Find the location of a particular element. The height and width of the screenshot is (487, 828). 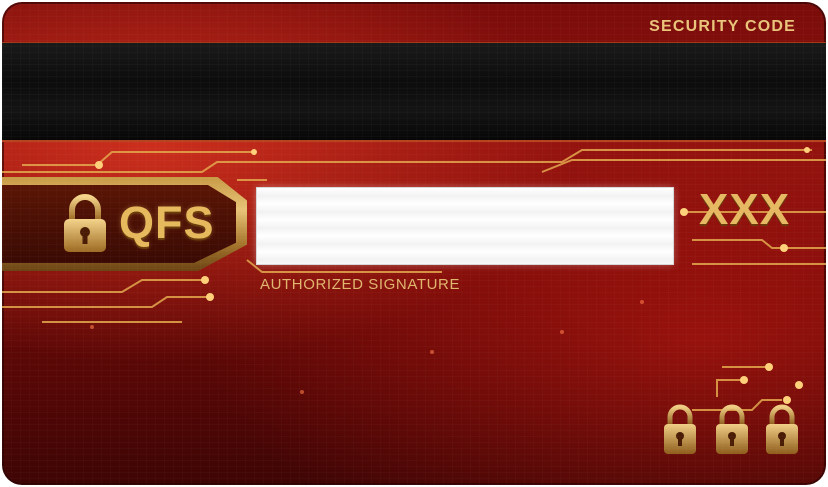

security-code-label: SECURITY CODE is located at coordinates (722, 26).